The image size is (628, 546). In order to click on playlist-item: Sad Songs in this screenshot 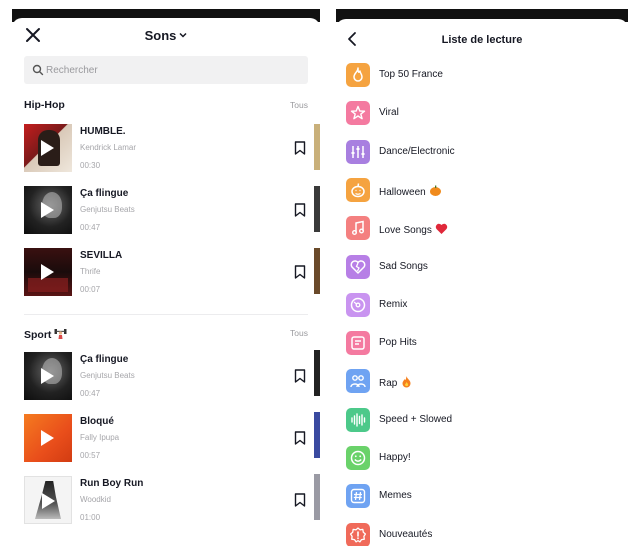, I will do `click(481, 267)`.